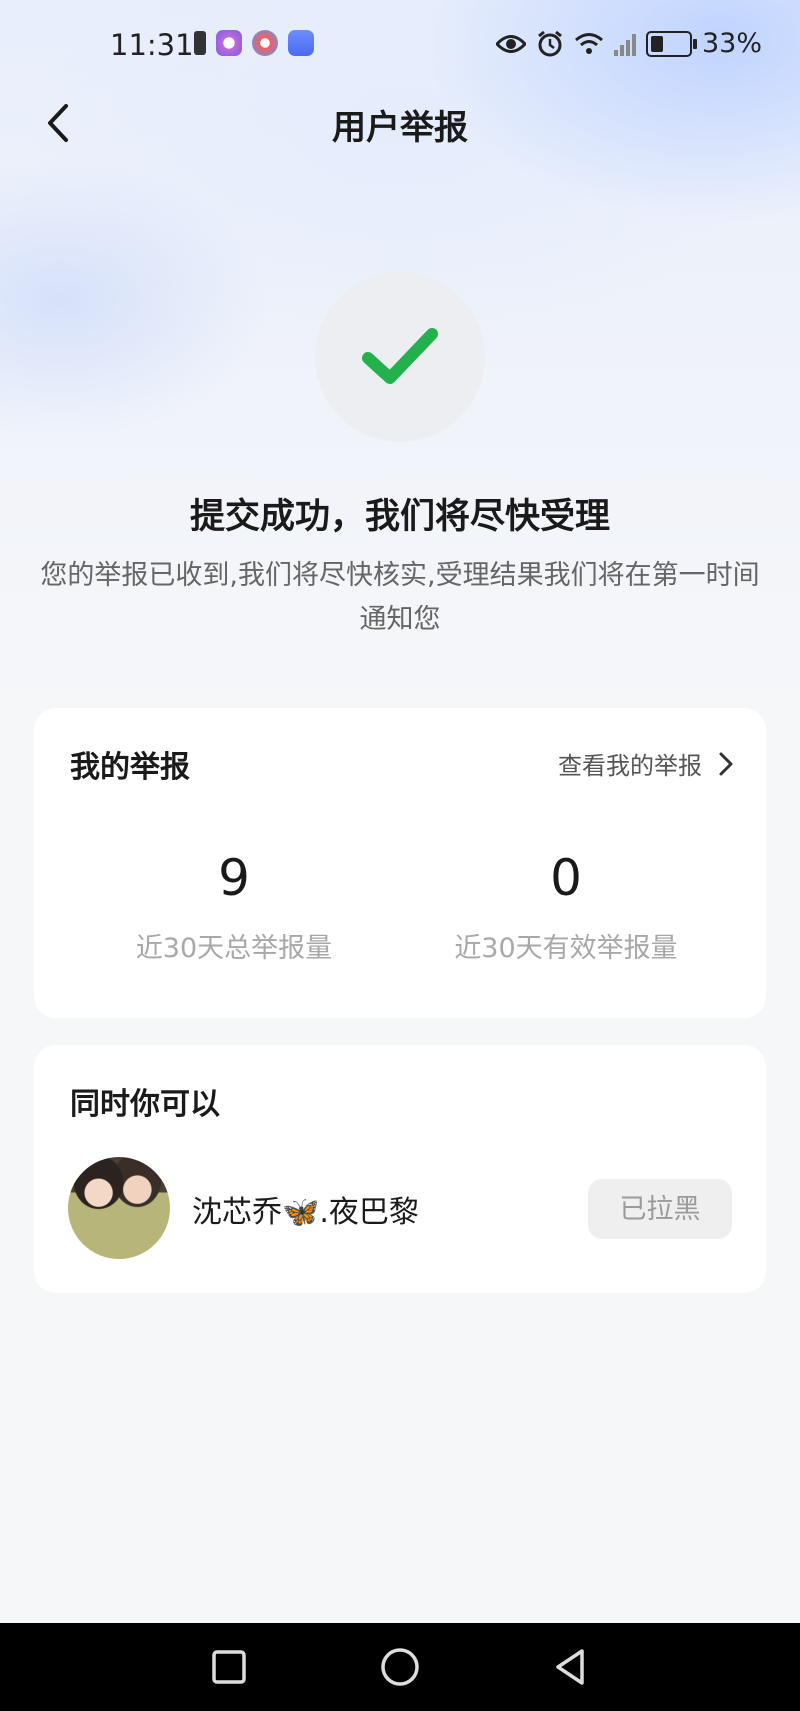  What do you see at coordinates (301, 43) in the screenshot?
I see `edu-app-icon` at bounding box center [301, 43].